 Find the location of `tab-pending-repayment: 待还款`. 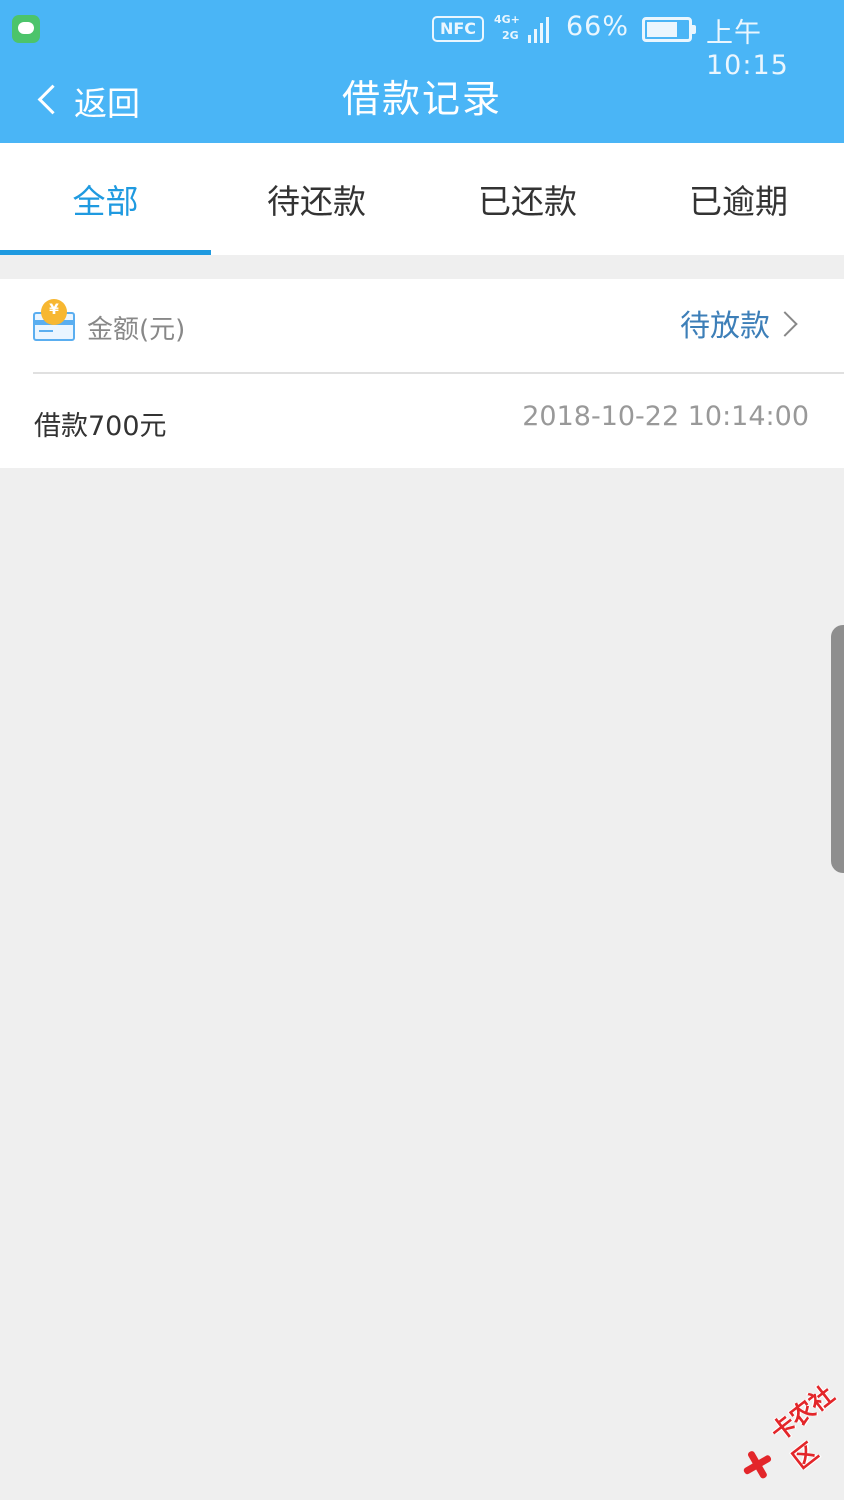

tab-pending-repayment: 待还款 is located at coordinates (316, 199).